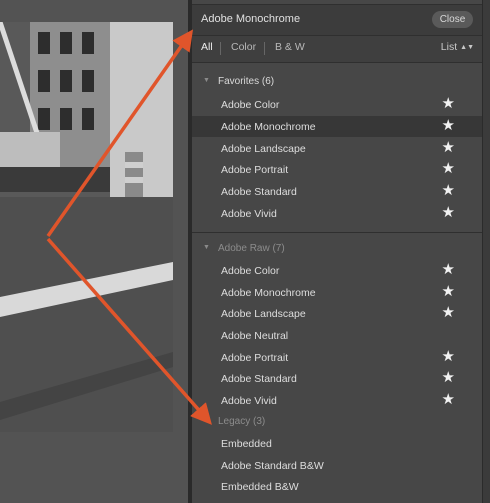 Image resolution: width=490 pixels, height=503 pixels. What do you see at coordinates (486, 251) in the screenshot?
I see `scrollbar-track` at bounding box center [486, 251].